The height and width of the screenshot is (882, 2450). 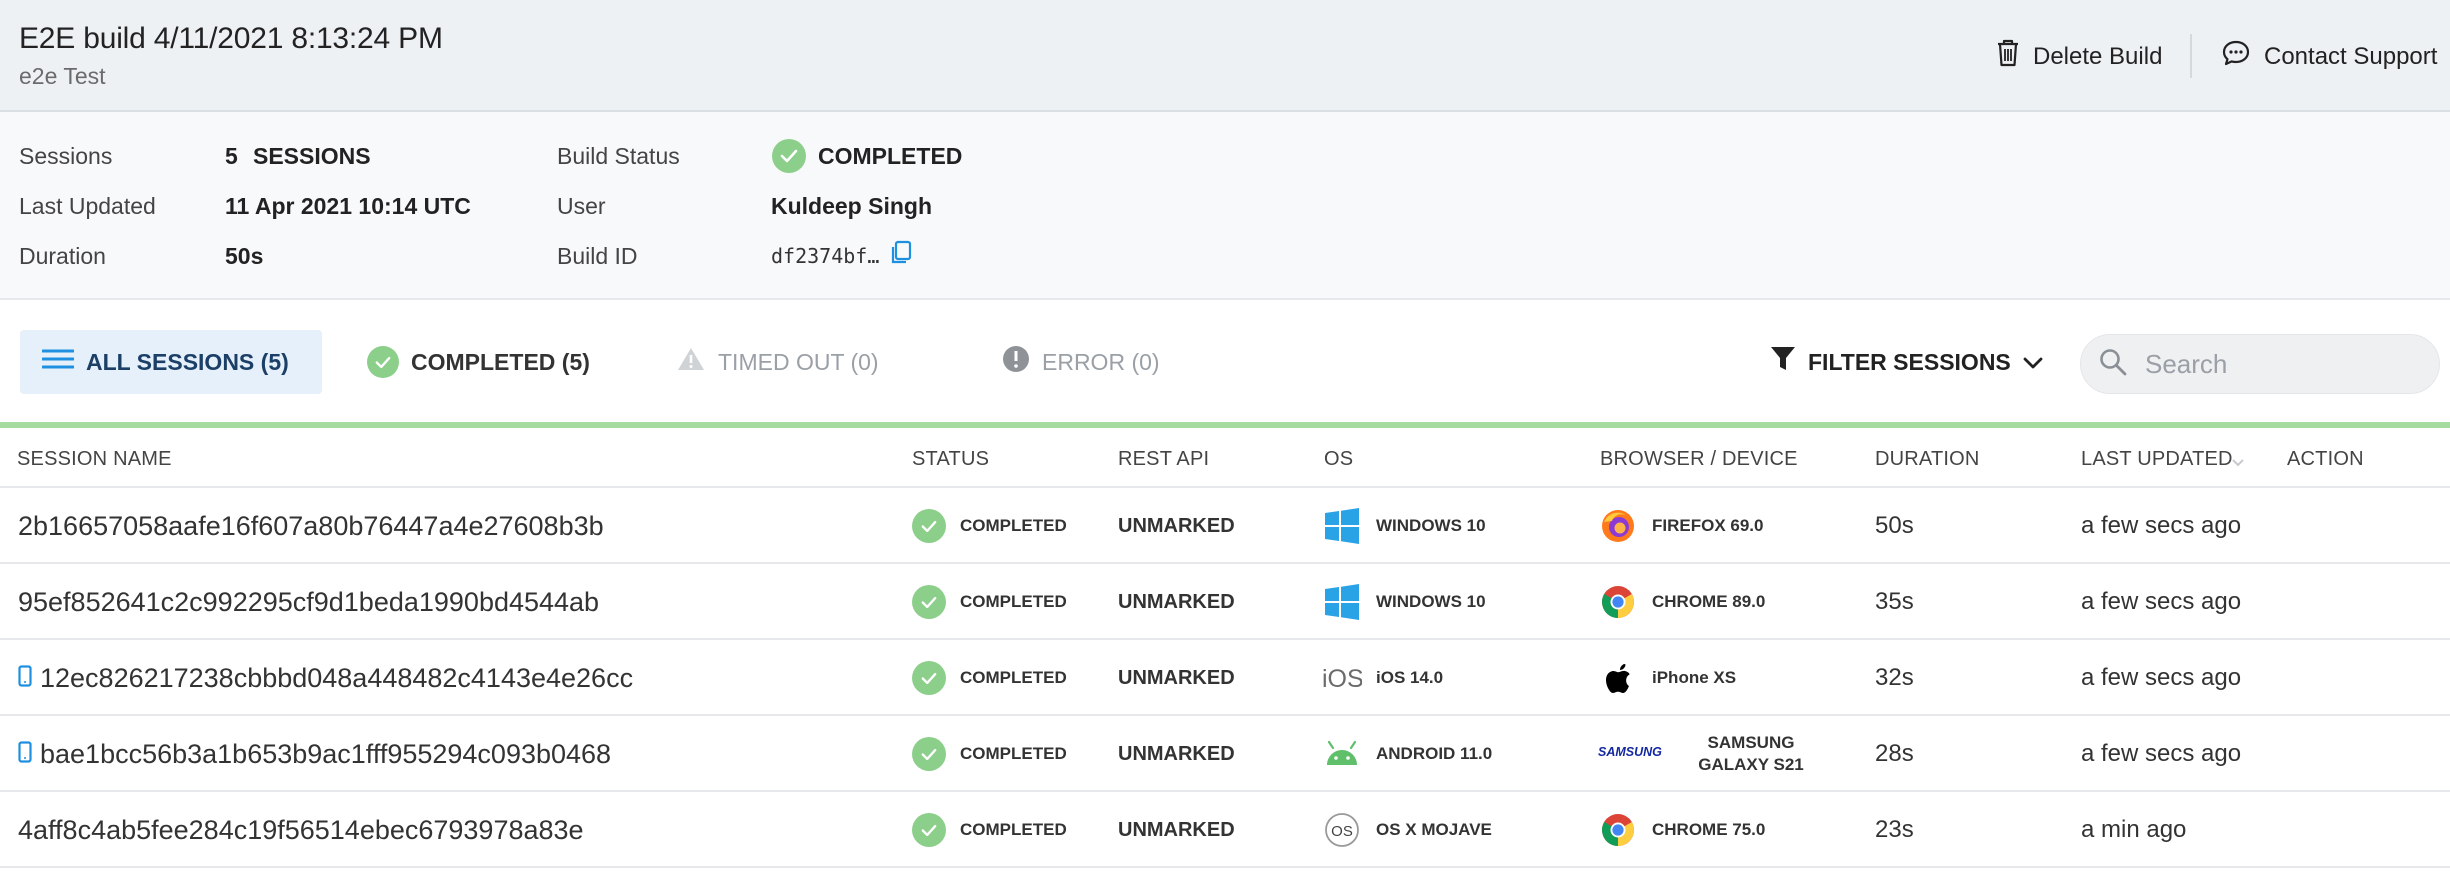 What do you see at coordinates (1342, 831) in the screenshot?
I see `svg-text: OS` at bounding box center [1342, 831].